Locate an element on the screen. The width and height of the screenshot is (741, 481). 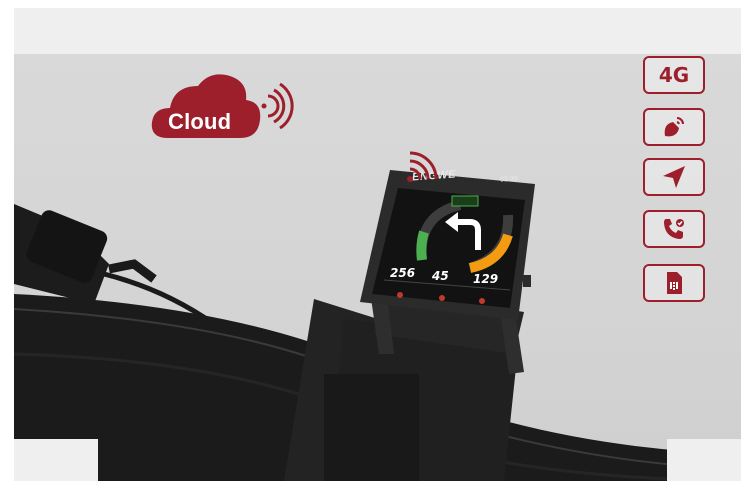
feature-4g: 4G is located at coordinates (674, 75).